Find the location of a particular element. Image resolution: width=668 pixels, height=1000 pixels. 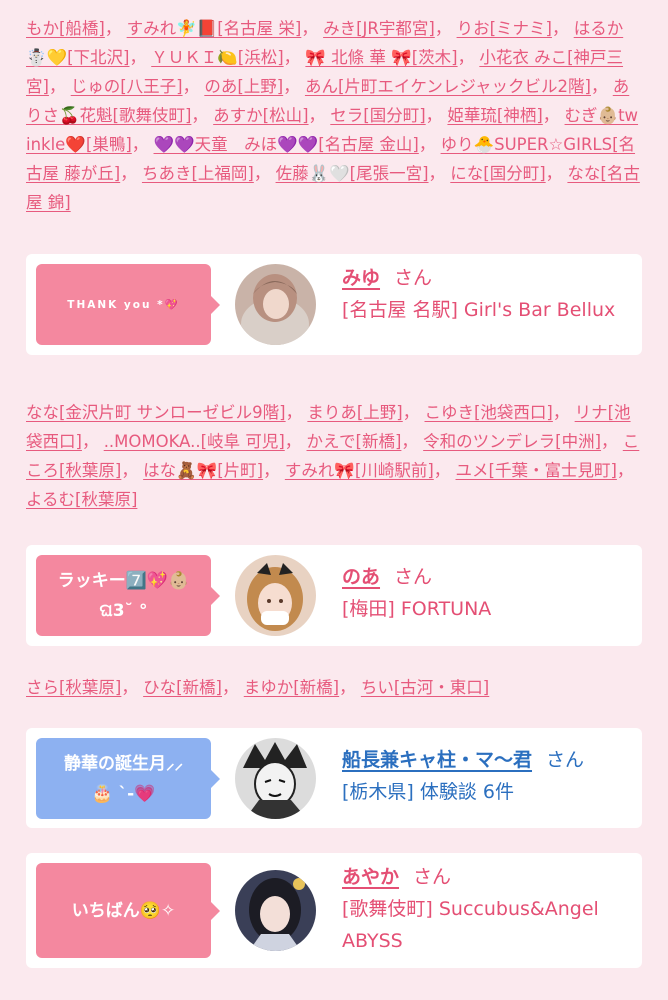

name-link: 令和のツンデレラ[中洲] is located at coordinates (512, 441).